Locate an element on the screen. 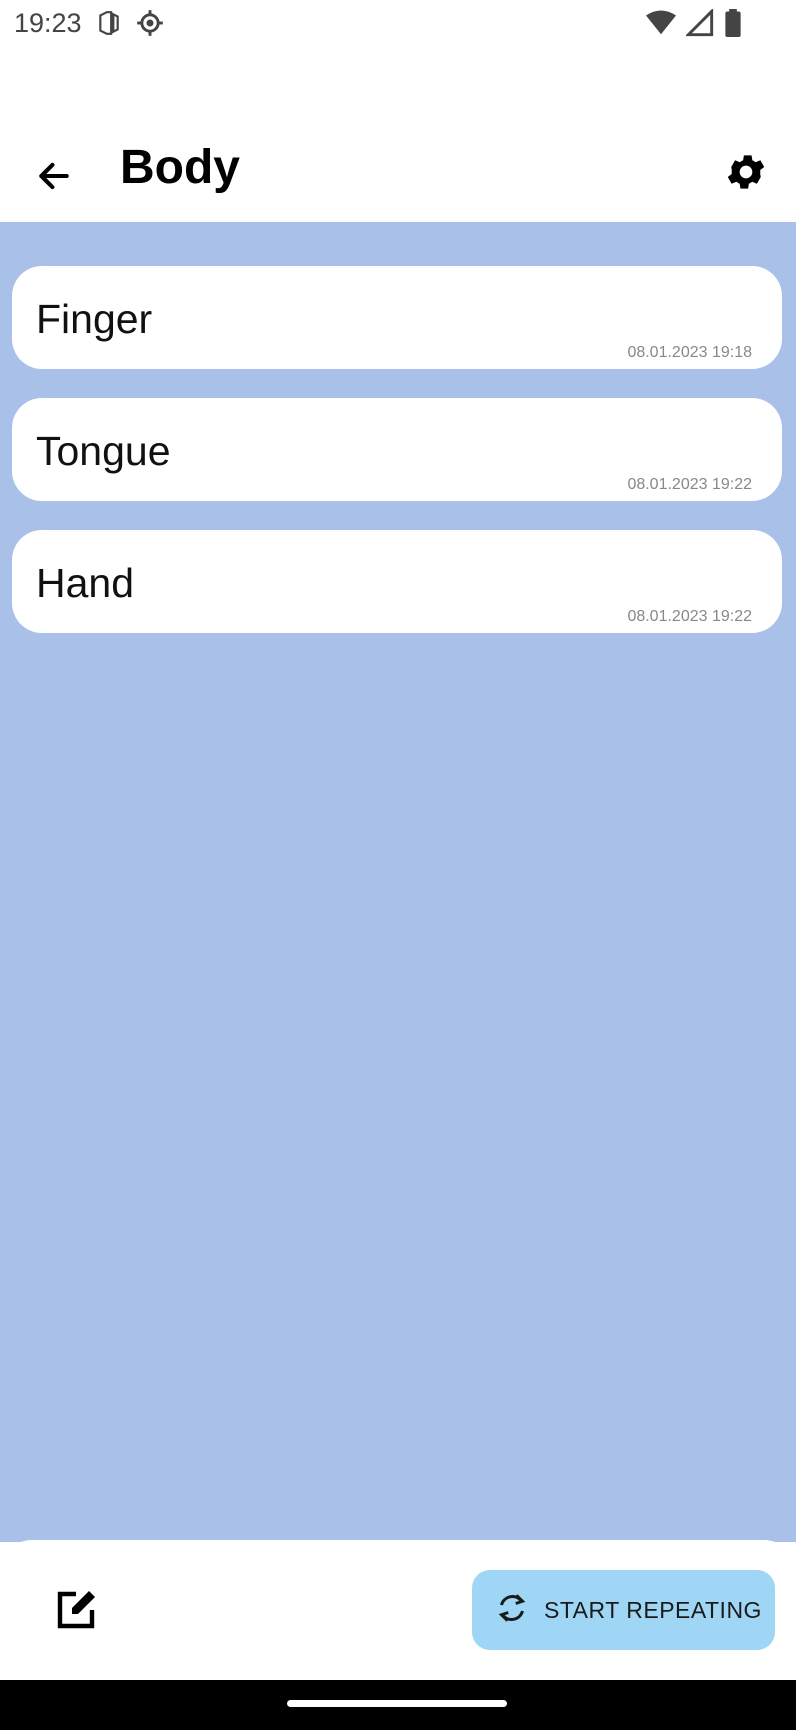 The image size is (796, 1730). item-name: Tongue is located at coordinates (103, 451).